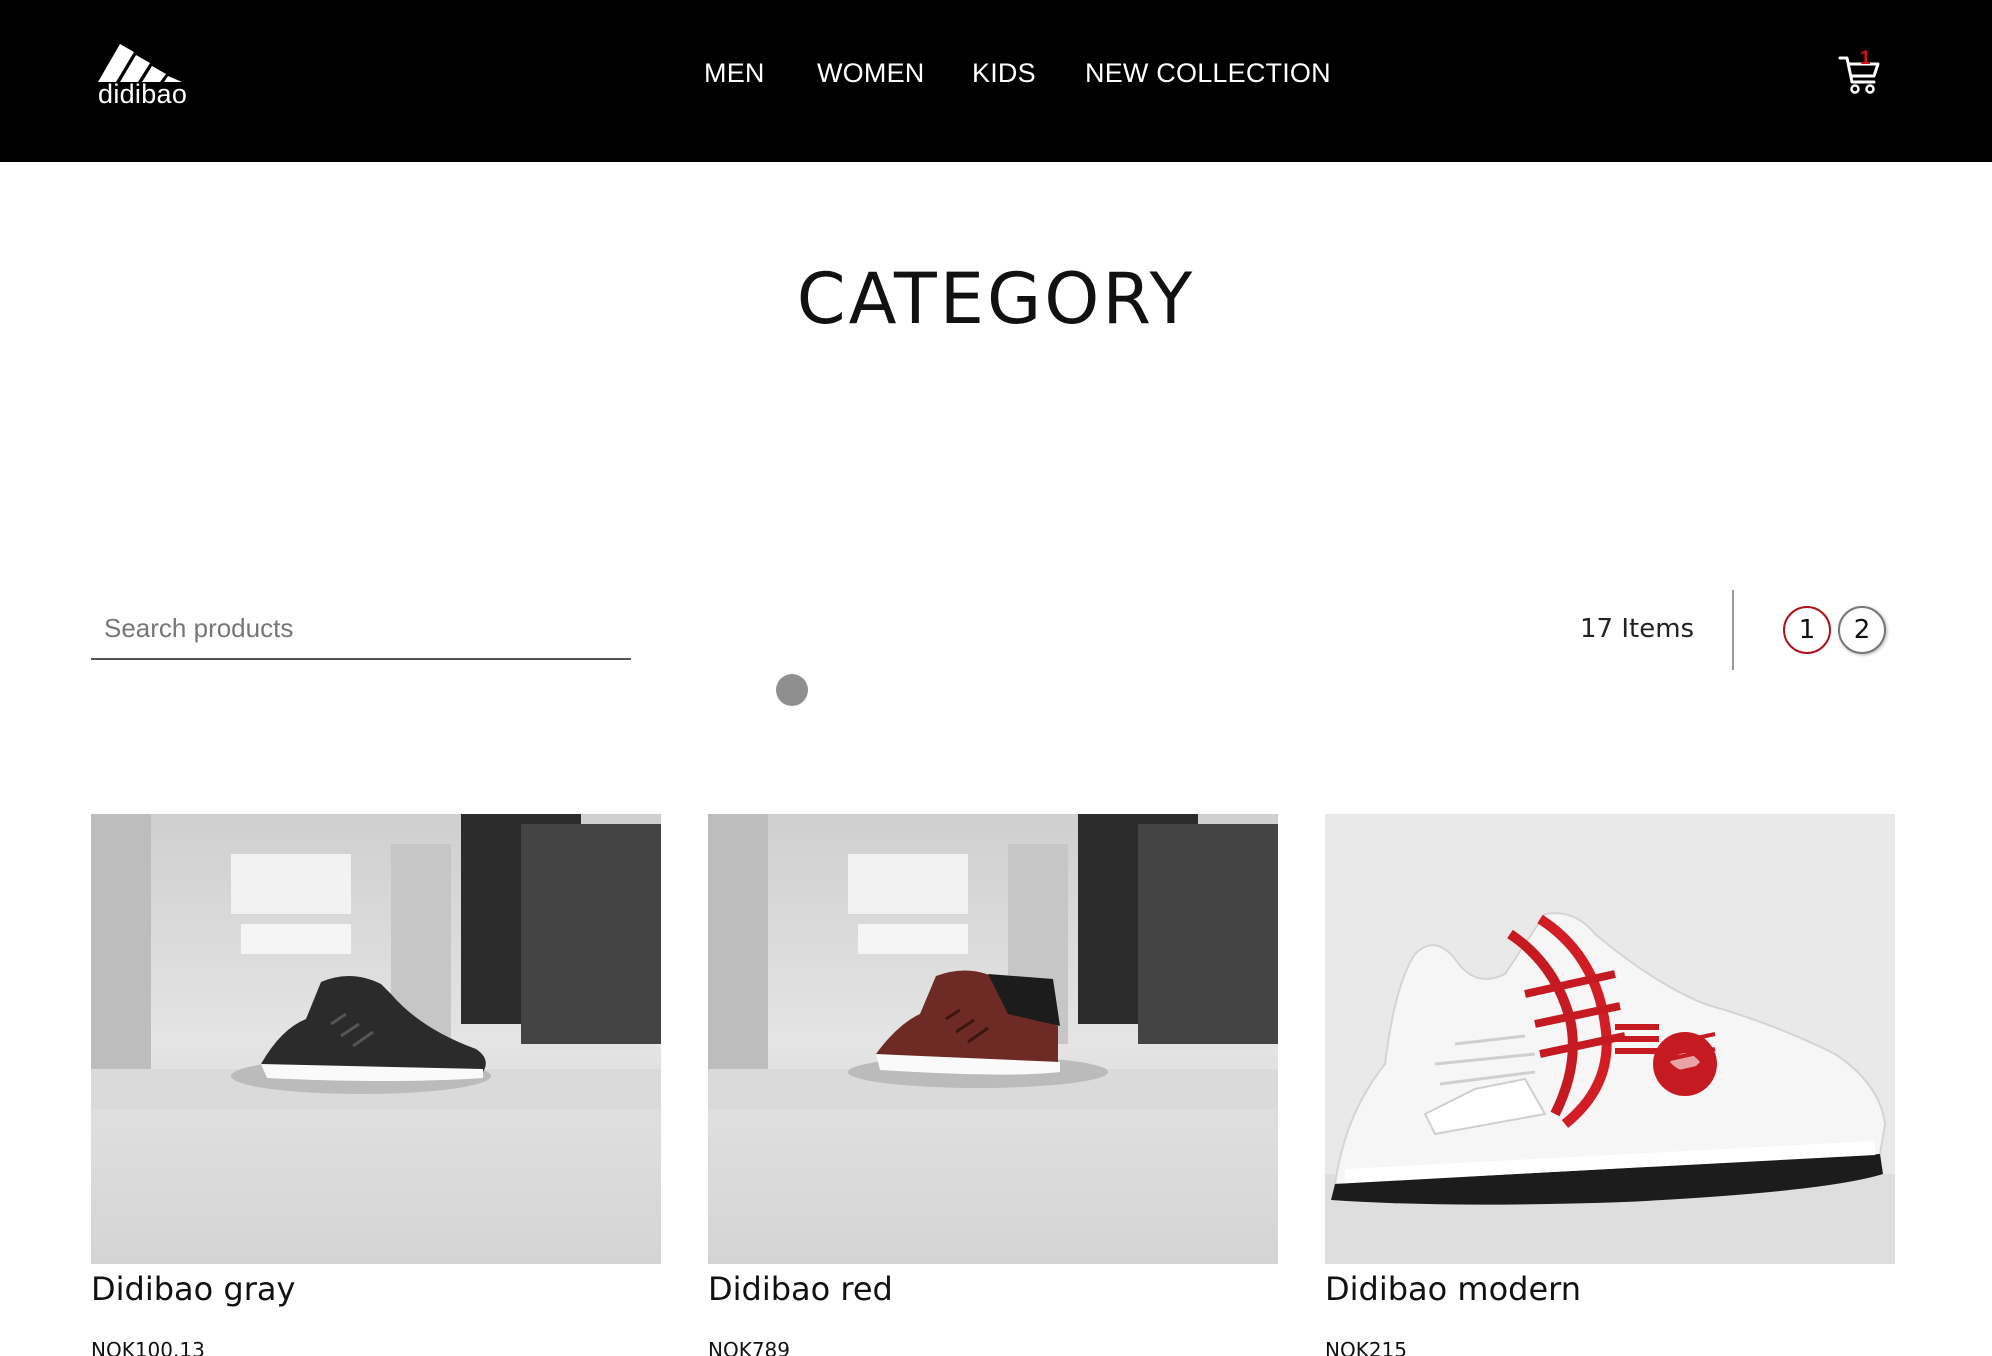 The height and width of the screenshot is (1356, 1992). I want to click on page-button-1: 1, so click(1807, 630).